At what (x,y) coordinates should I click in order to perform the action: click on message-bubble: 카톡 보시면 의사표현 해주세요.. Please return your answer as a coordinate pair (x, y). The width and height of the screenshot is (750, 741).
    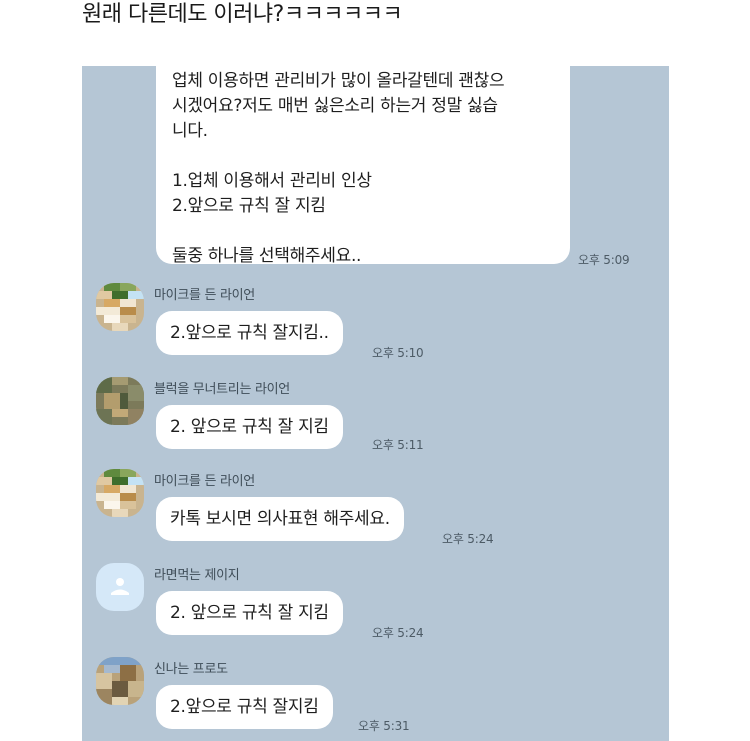
    Looking at the image, I should click on (280, 519).